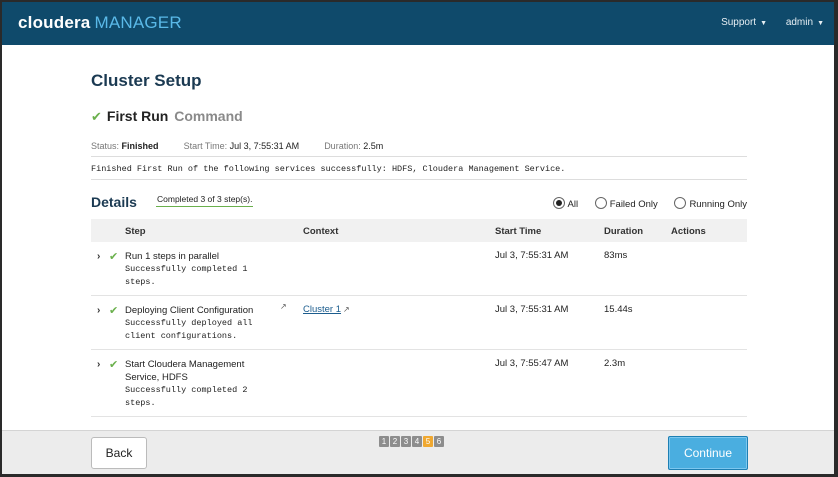 This screenshot has width=838, height=477. I want to click on wizard-step: 6, so click(439, 441).